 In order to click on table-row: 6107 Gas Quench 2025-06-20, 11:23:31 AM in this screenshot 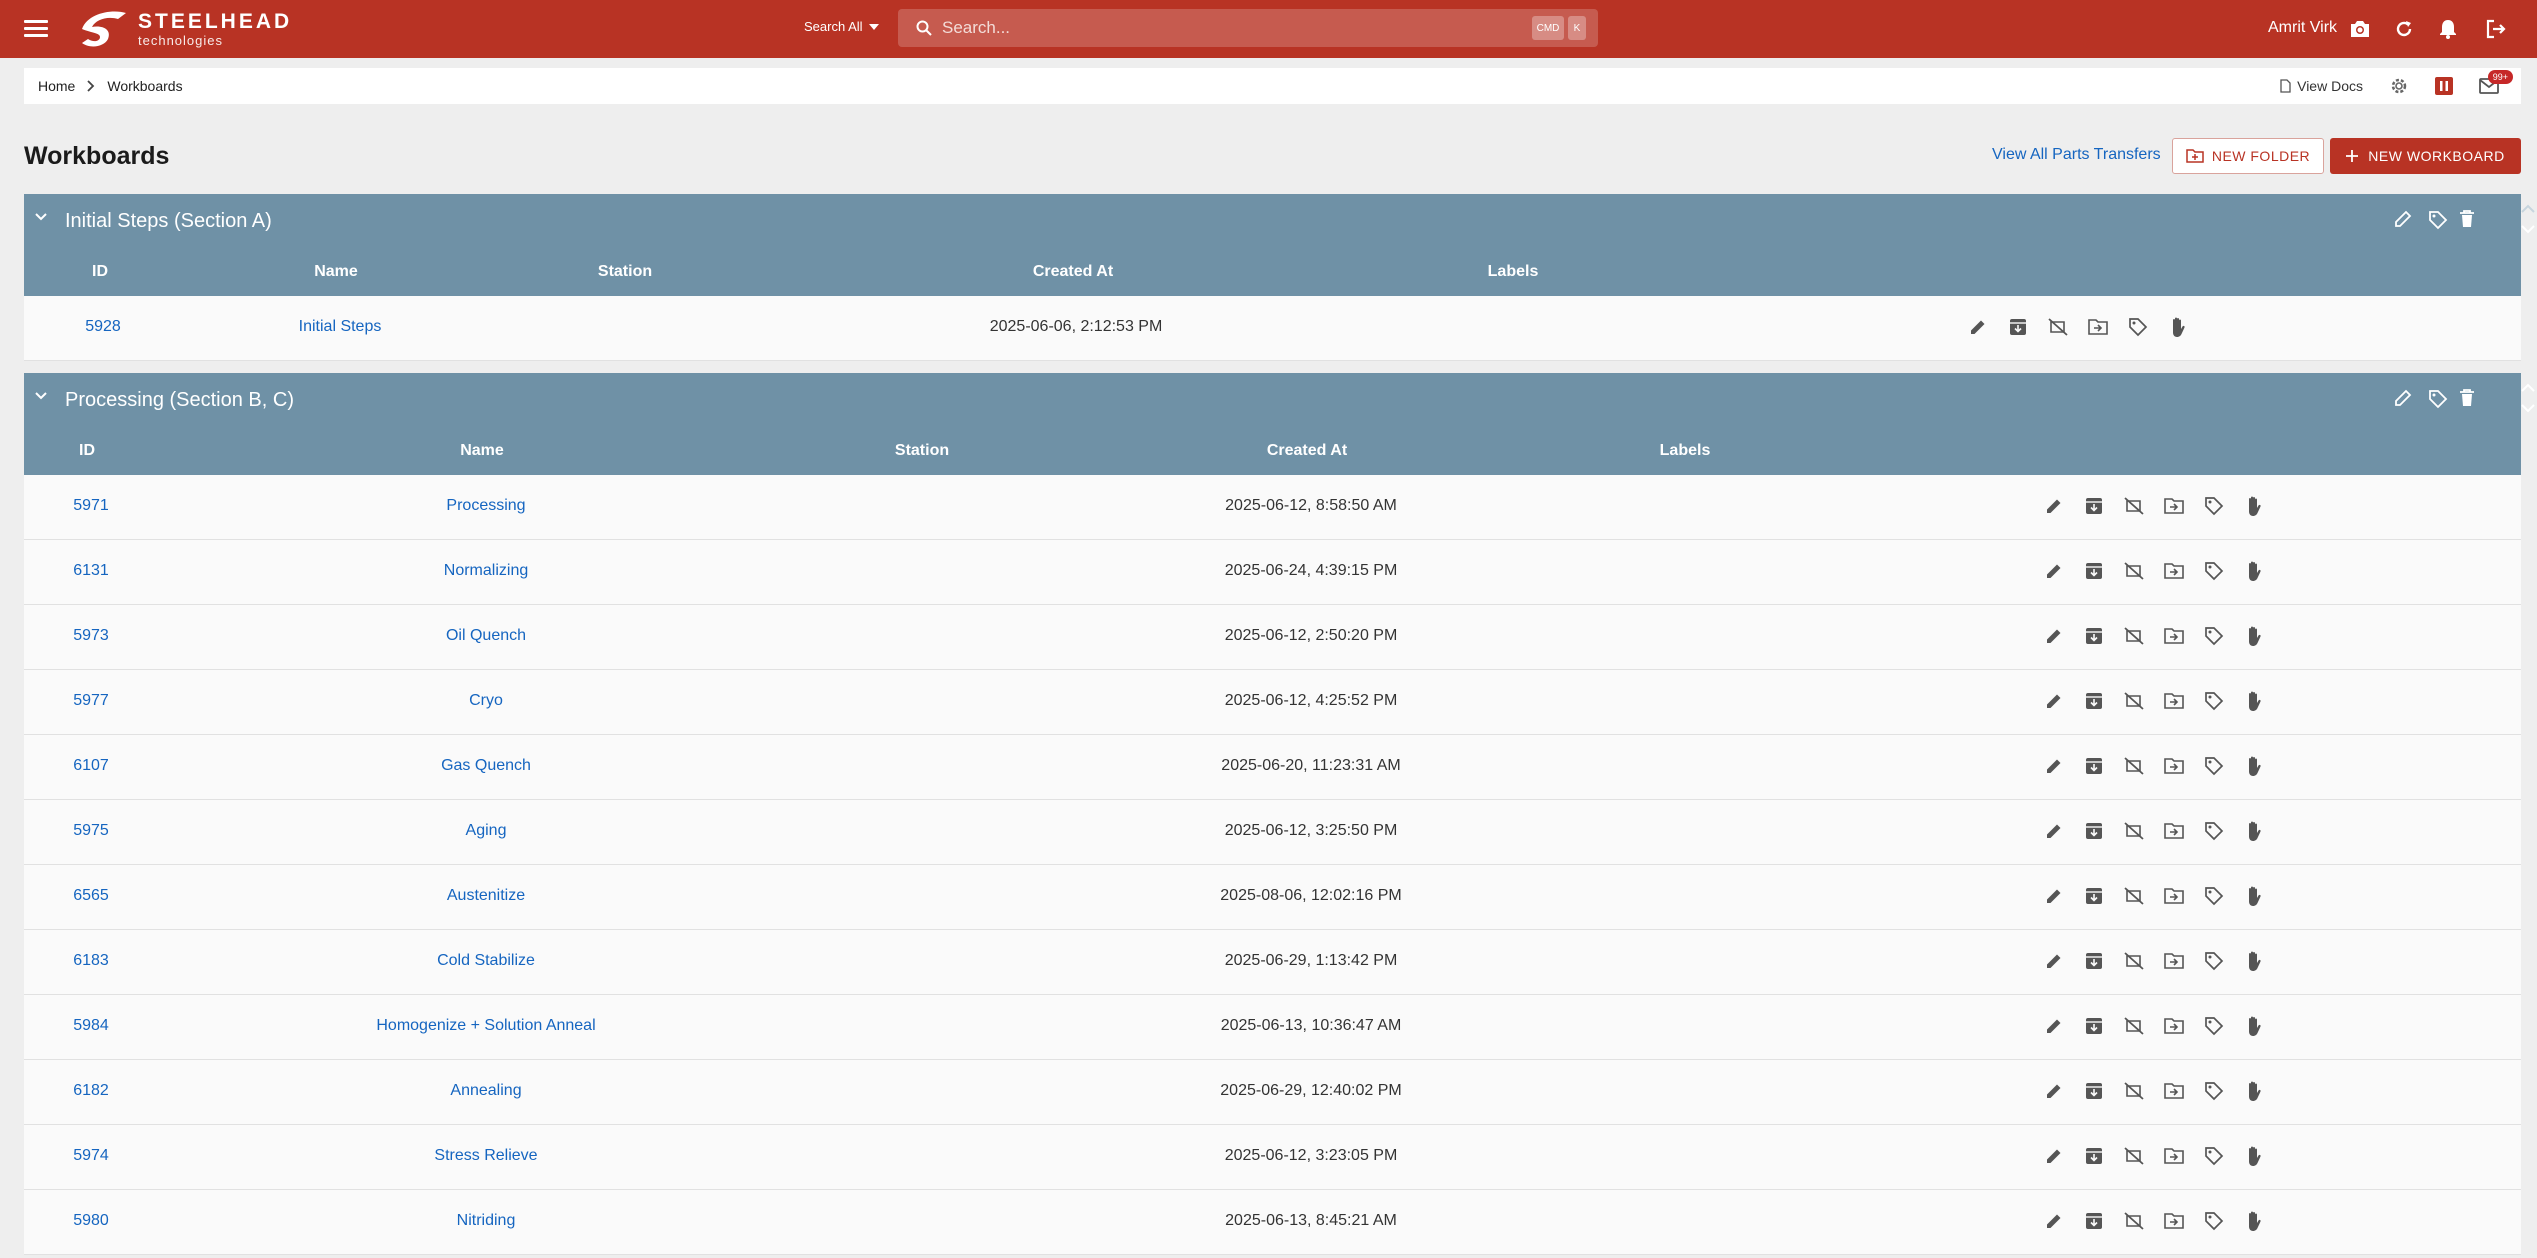, I will do `click(1272, 767)`.